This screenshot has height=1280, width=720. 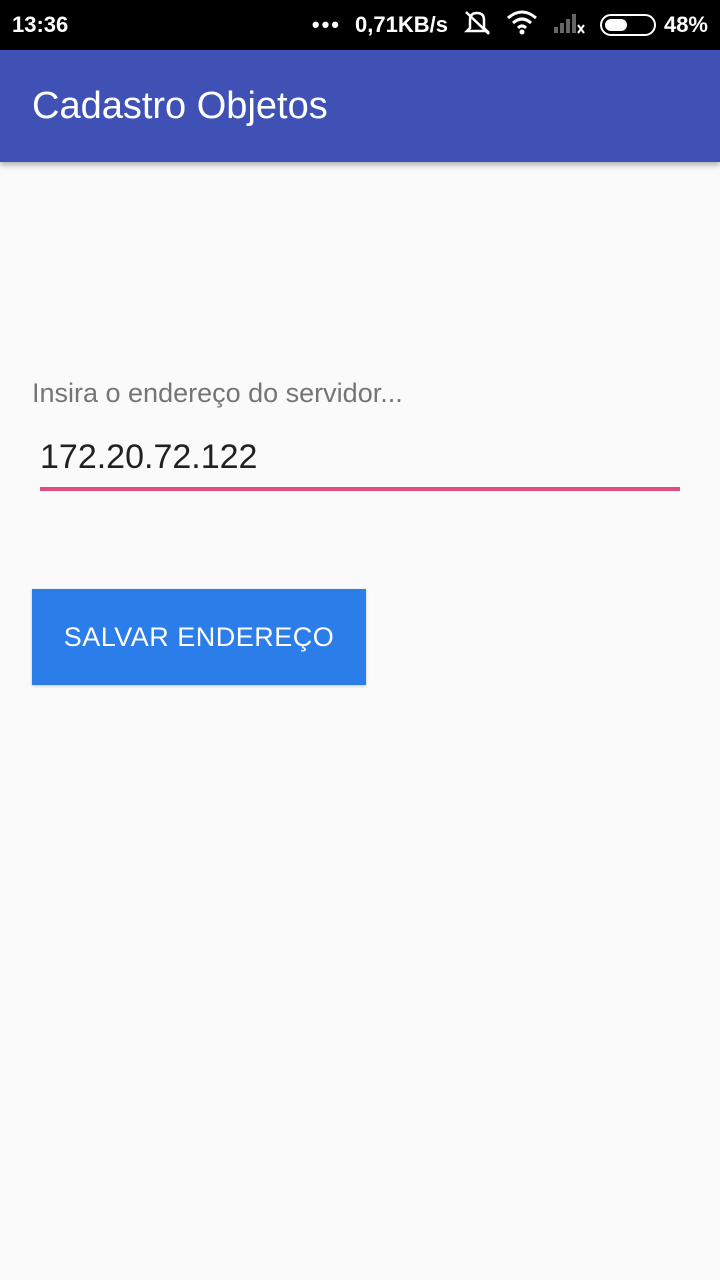 I want to click on battery-fill, so click(x=616, y=25).